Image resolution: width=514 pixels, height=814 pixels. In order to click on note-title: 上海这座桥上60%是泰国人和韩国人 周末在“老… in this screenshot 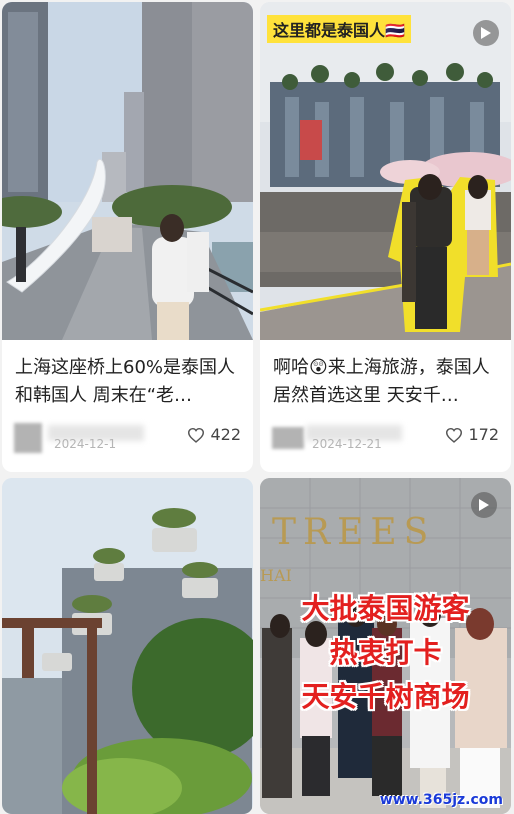, I will do `click(129, 382)`.